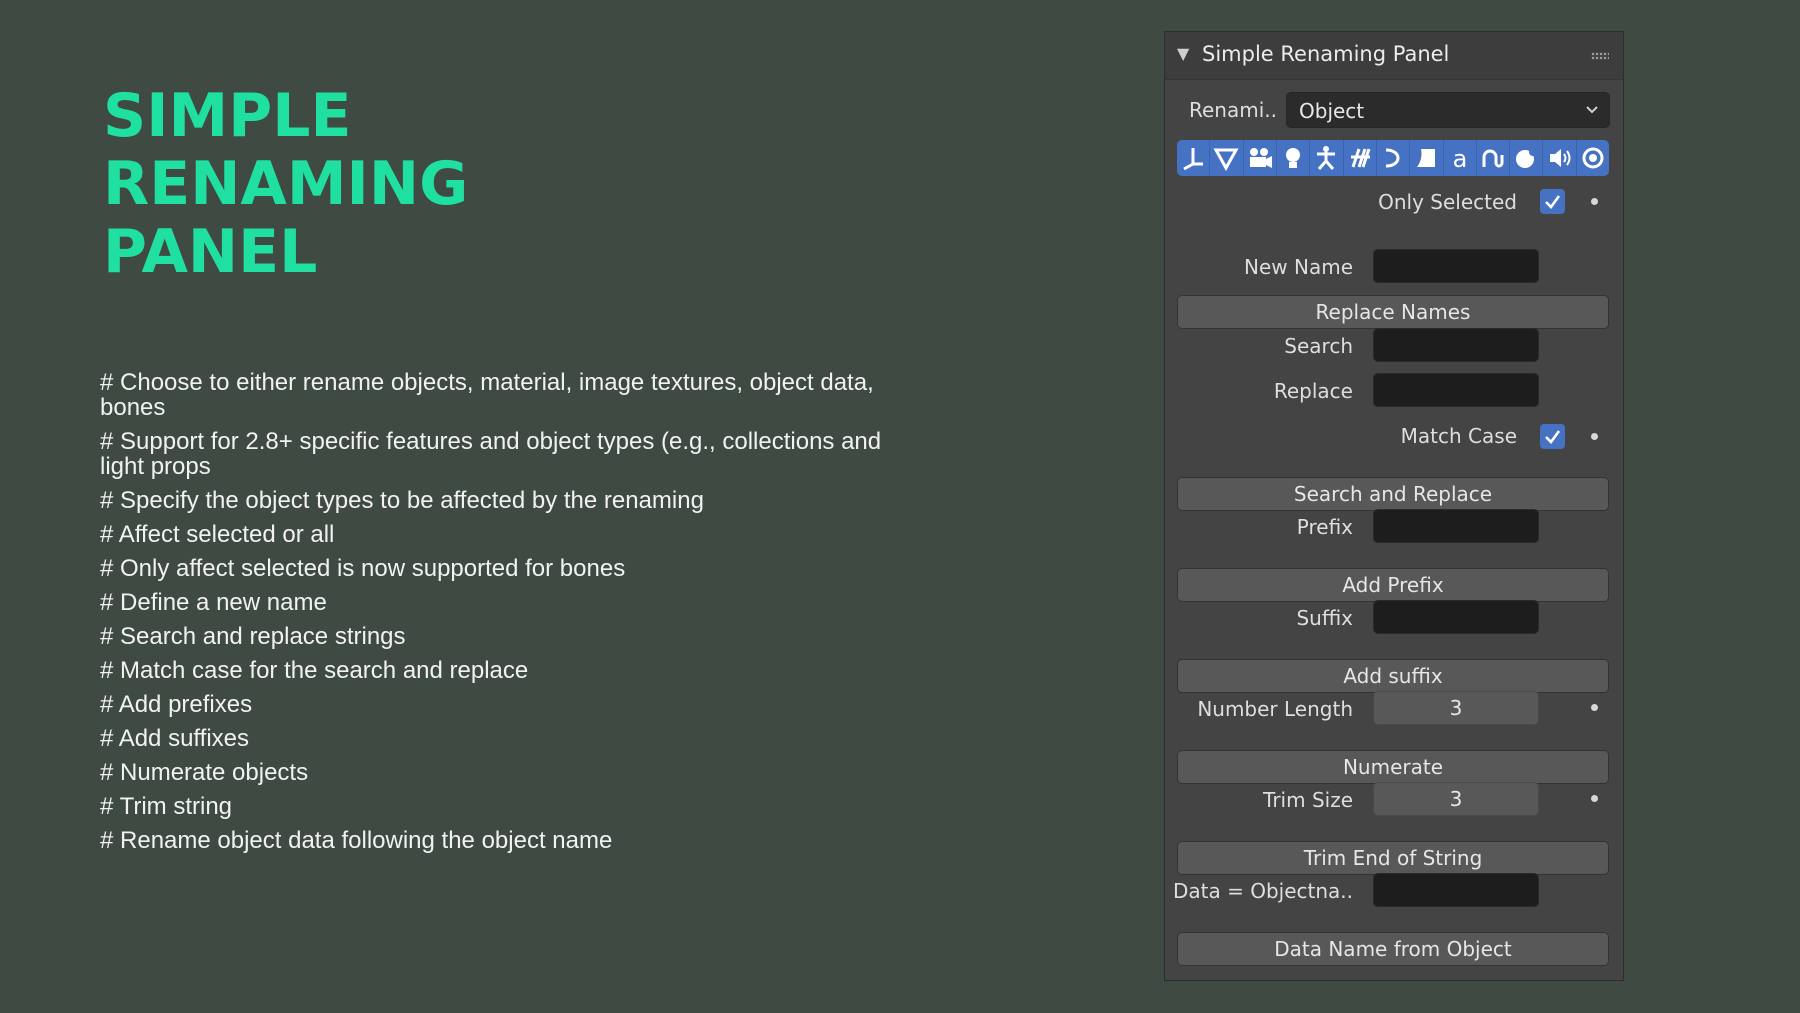 Image resolution: width=1800 pixels, height=1013 pixels. Describe the element at coordinates (1458, 436) in the screenshot. I see `match-case-label: Match Case` at that location.